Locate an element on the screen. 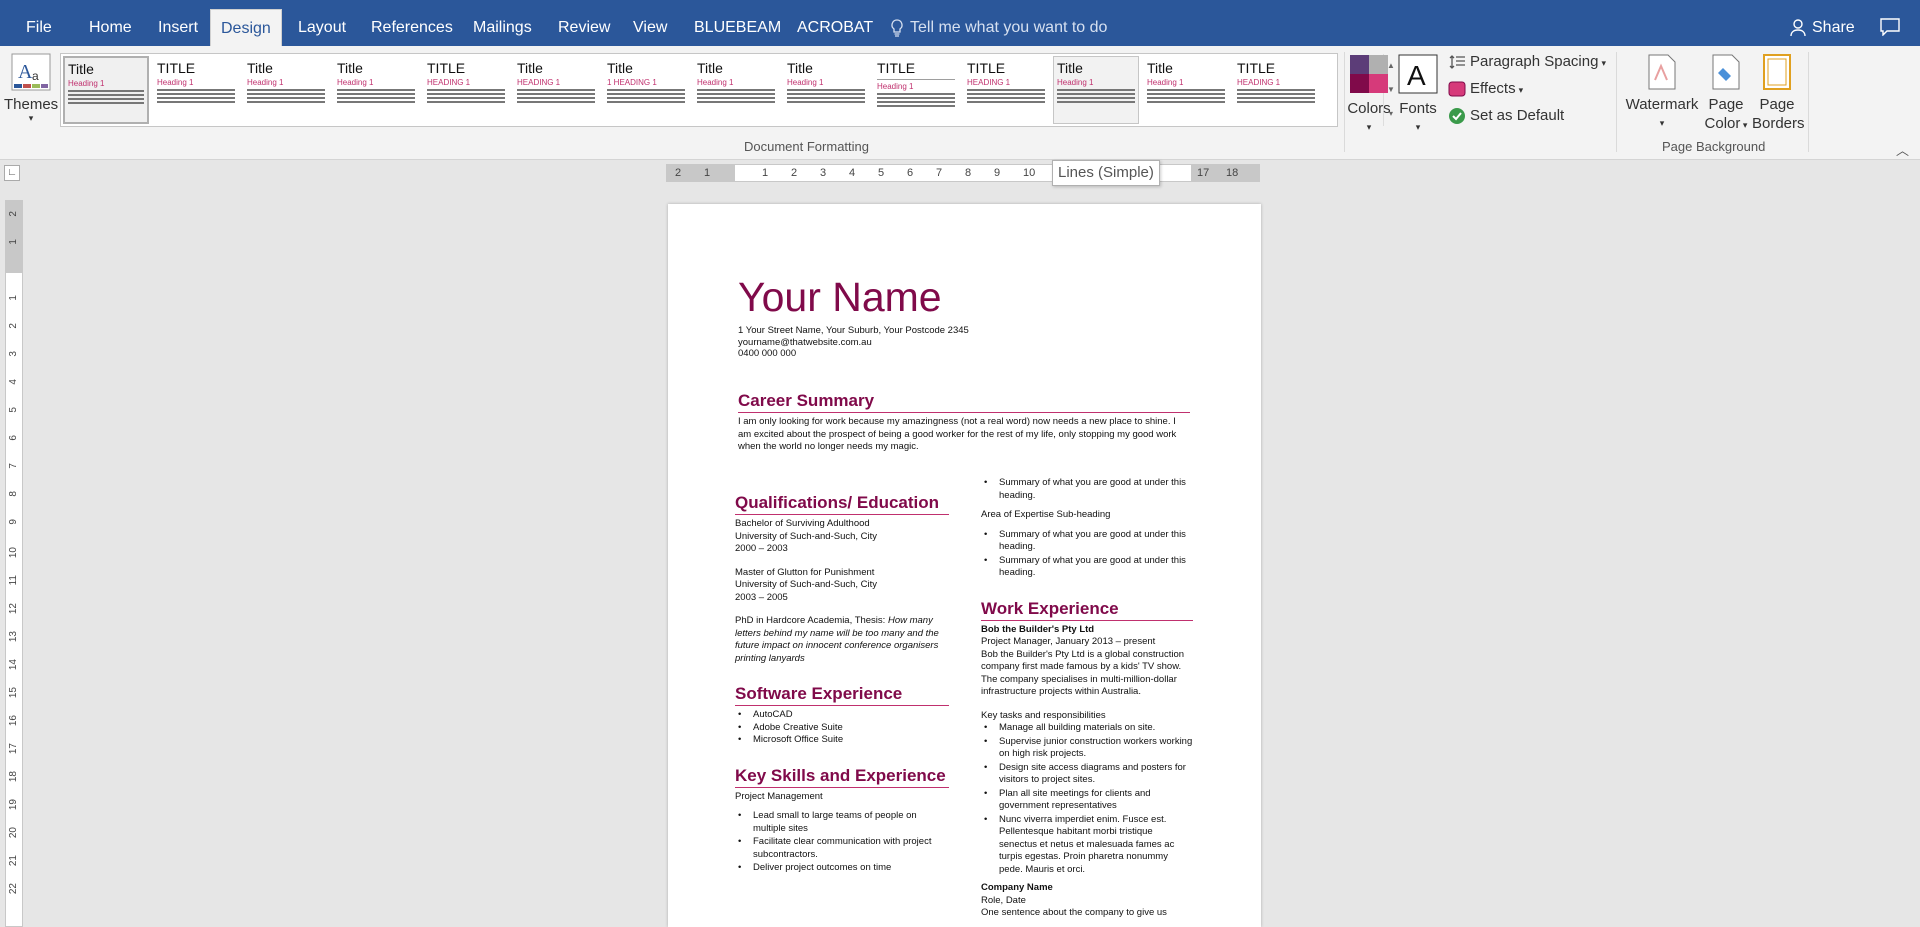 Image resolution: width=1920 pixels, height=927 pixels. page-color-label-1: Page is located at coordinates (1726, 104).